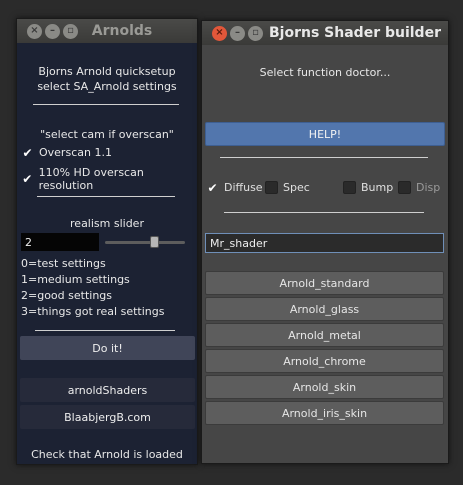  I want to click on do-it-button: Do it!, so click(107, 348).